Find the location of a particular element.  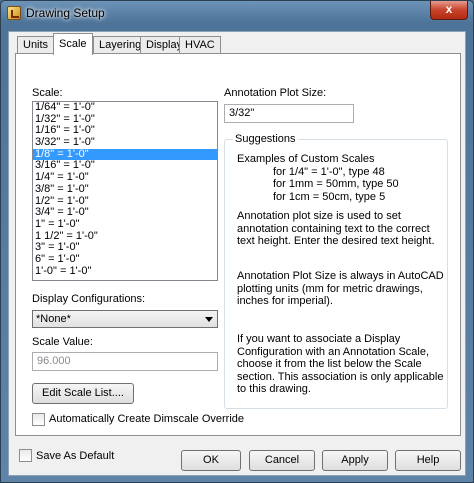

tab-units: Units is located at coordinates (36, 45).